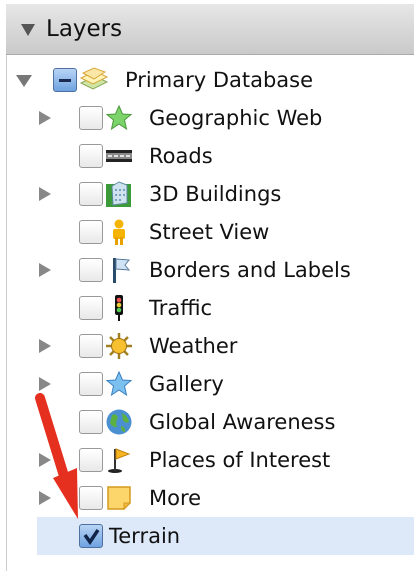 Image resolution: width=414 pixels, height=571 pixels. Describe the element at coordinates (119, 308) in the screenshot. I see `traffic-light-icon` at that location.